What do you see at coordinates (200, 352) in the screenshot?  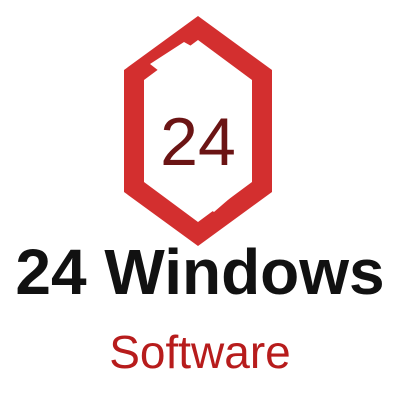 I see `brand-subtitle: Software` at bounding box center [200, 352].